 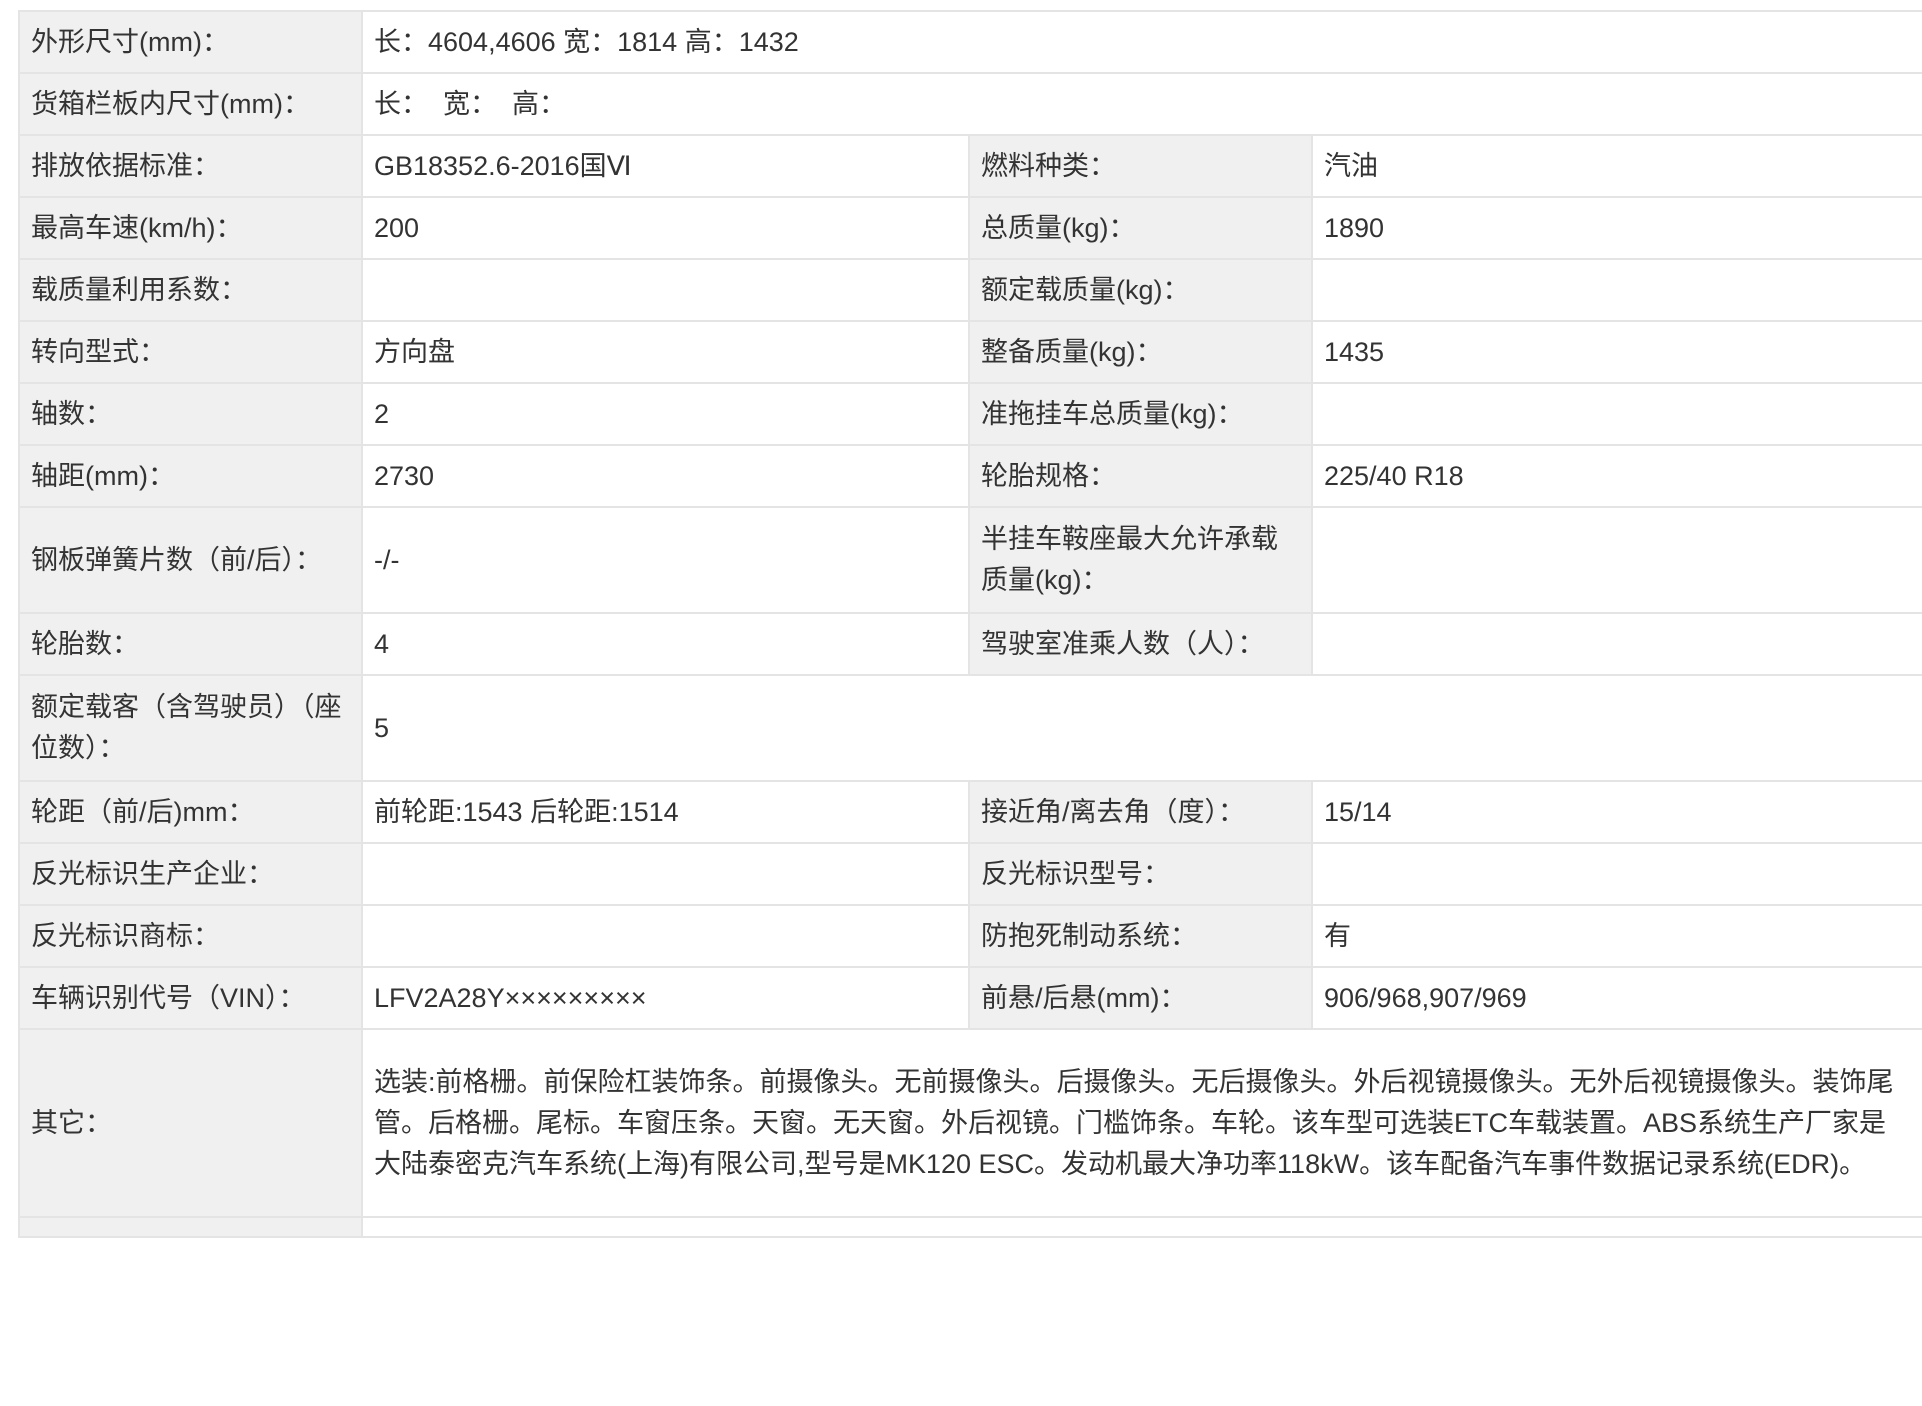 What do you see at coordinates (665, 644) in the screenshot?
I see `tire-count-value: 4` at bounding box center [665, 644].